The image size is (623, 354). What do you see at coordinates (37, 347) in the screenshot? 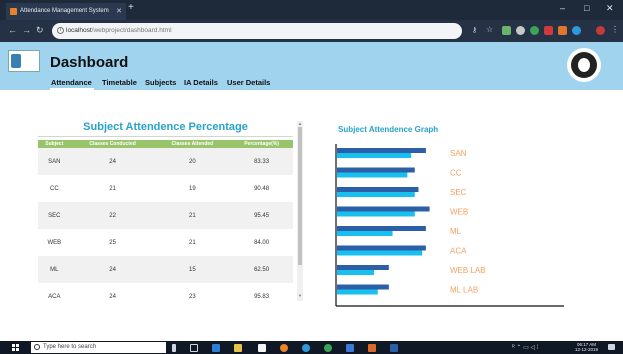
I see `search-icon` at bounding box center [37, 347].